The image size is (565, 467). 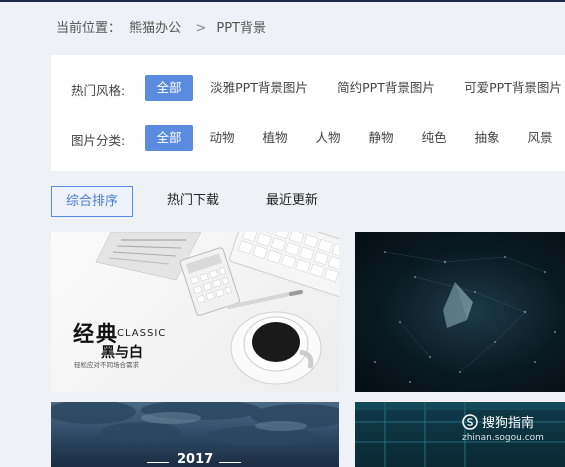 I want to click on style-filter-label: 热门风格:, so click(x=98, y=90).